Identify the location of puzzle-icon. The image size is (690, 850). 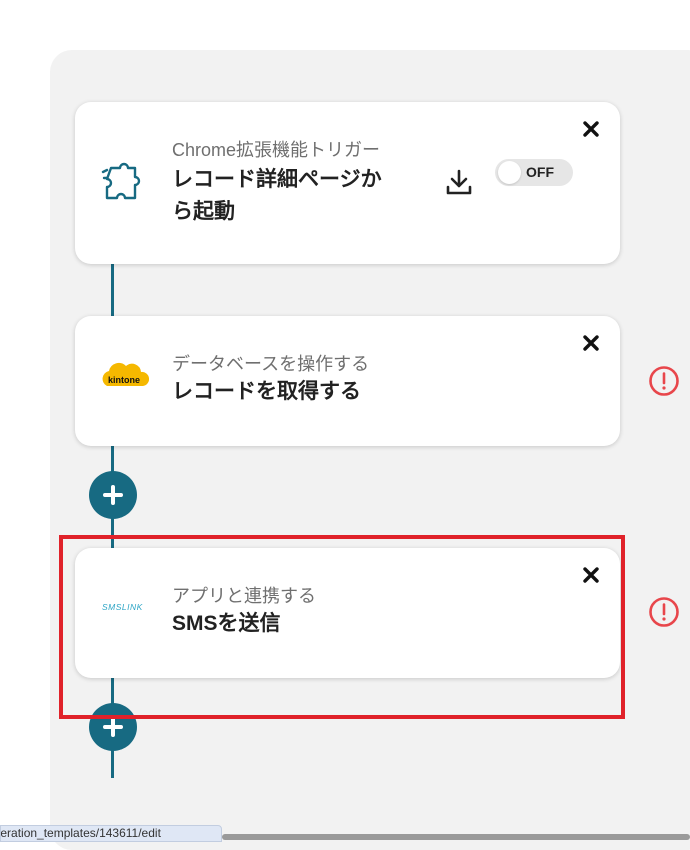
(124, 183).